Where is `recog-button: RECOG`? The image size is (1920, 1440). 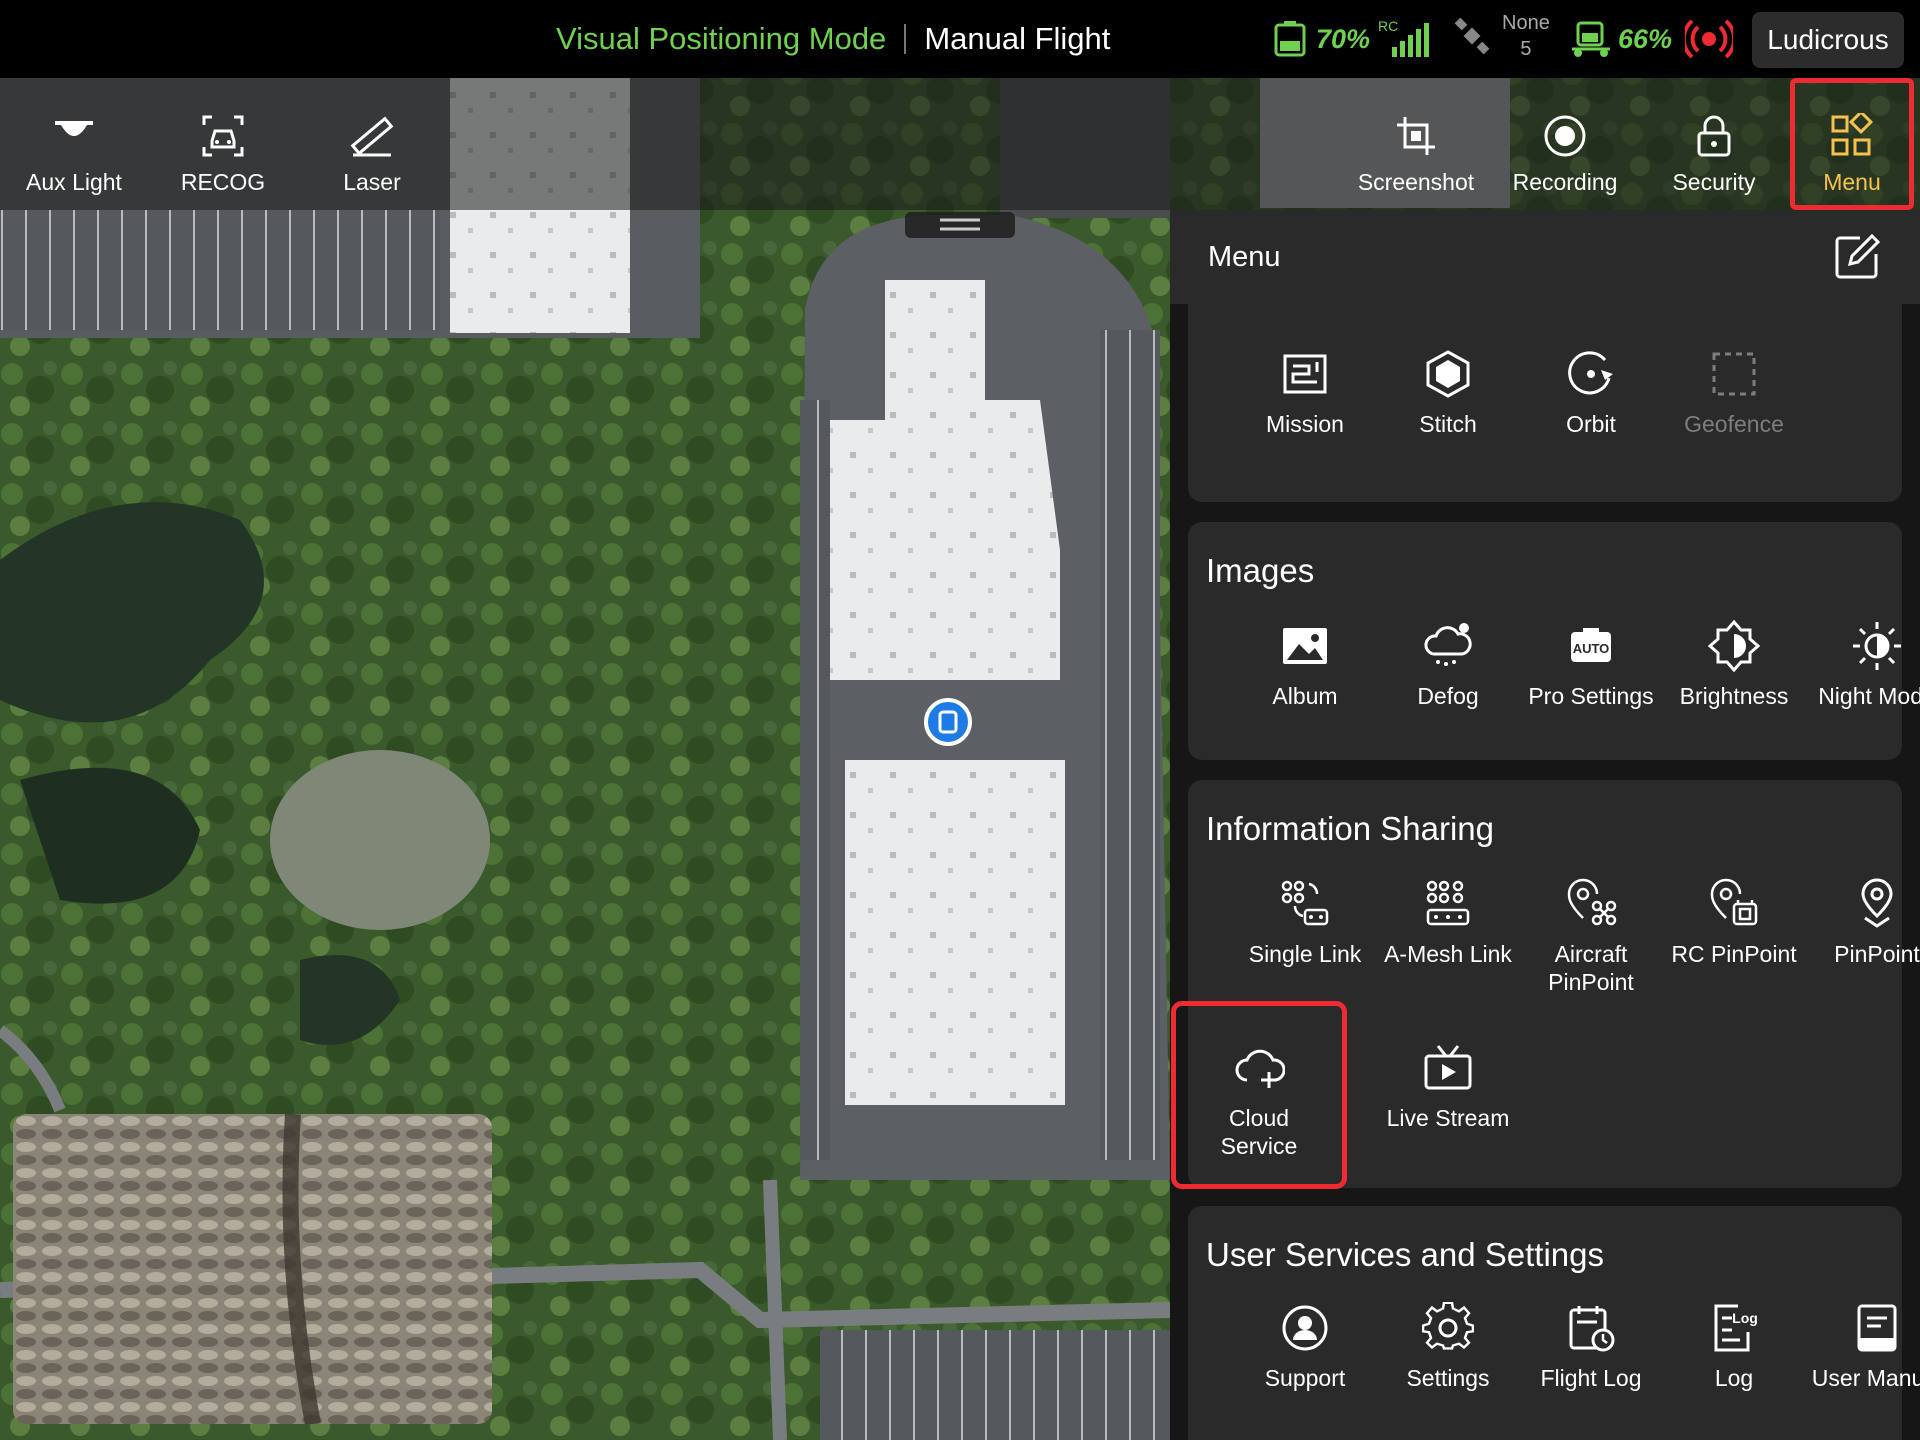
recog-button: RECOG is located at coordinates (223, 144).